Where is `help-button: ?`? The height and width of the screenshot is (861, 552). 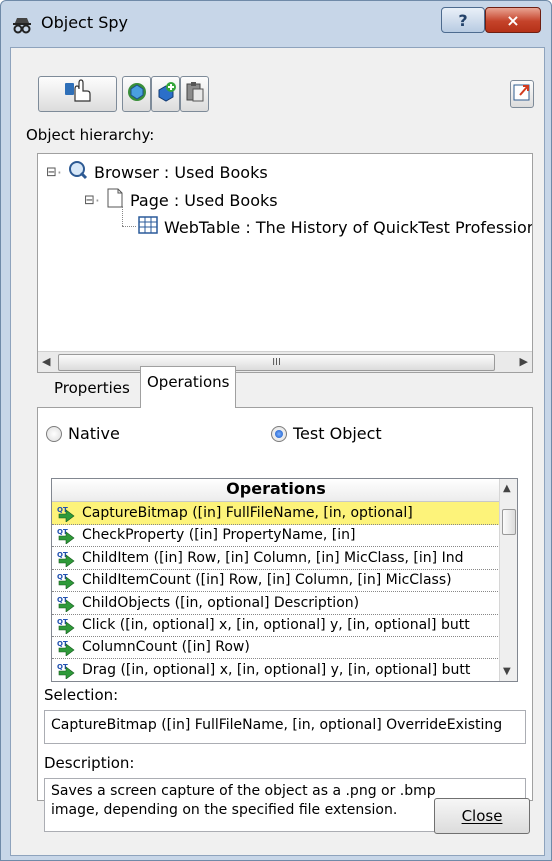 help-button: ? is located at coordinates (463, 20).